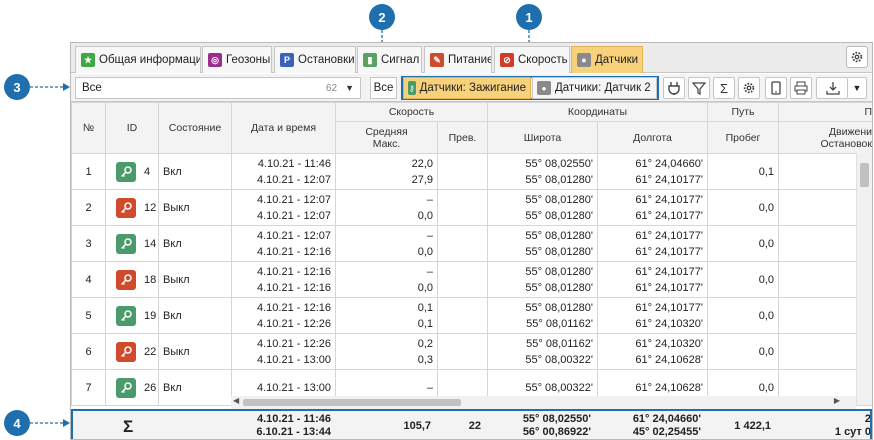 The height and width of the screenshot is (440, 874). Describe the element at coordinates (594, 88) in the screenshot. I see `chip-sensor-2: ● Датчики: Датчик 2` at that location.